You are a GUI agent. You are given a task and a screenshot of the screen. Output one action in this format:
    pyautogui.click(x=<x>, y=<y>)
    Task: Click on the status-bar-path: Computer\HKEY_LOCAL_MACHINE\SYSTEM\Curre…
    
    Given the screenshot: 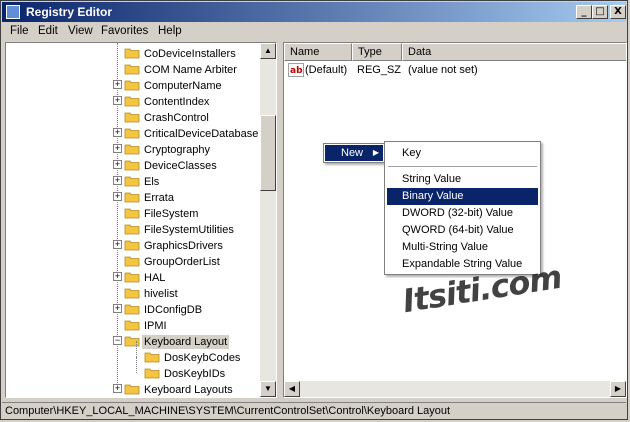 What is the action you would take?
    pyautogui.click(x=314, y=411)
    